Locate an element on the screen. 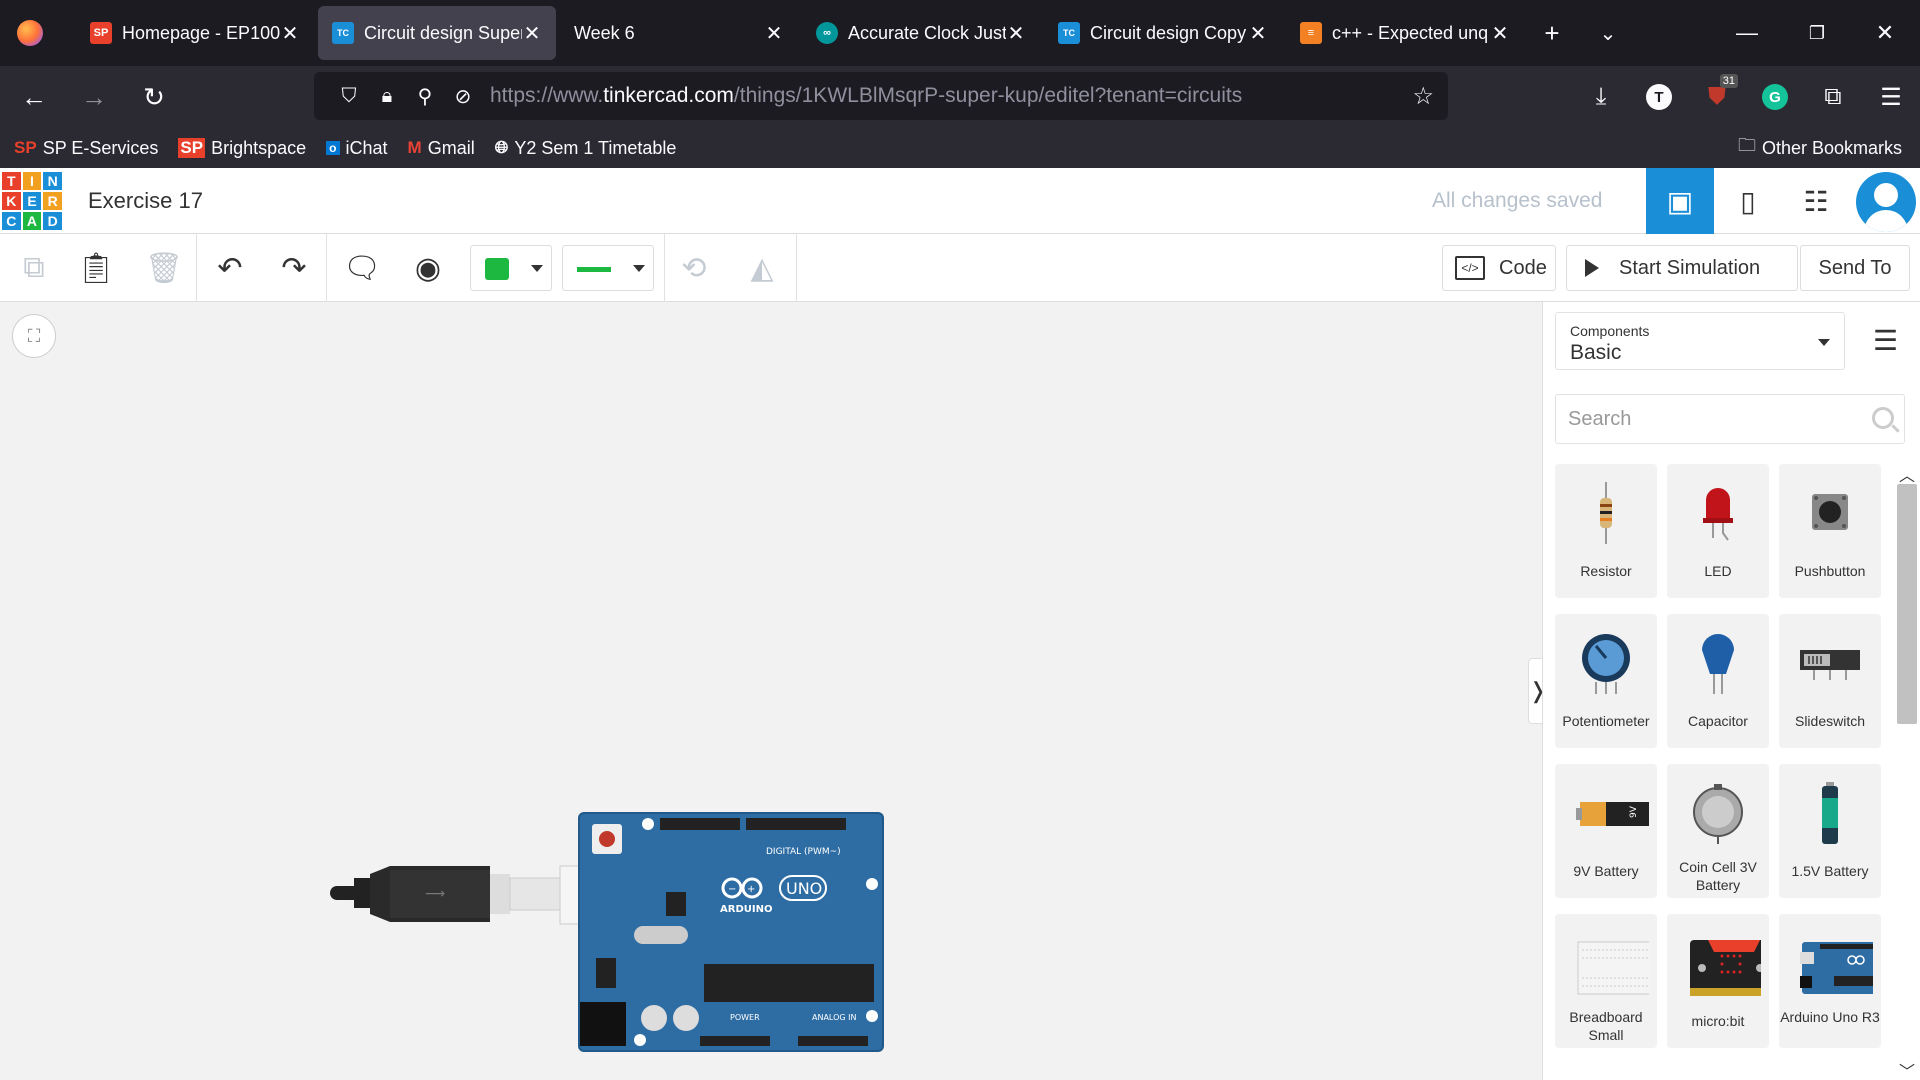 The height and width of the screenshot is (1080, 1920). tab-circuit-design-copy: TC Circuit design Copy ✕ is located at coordinates (1163, 33).